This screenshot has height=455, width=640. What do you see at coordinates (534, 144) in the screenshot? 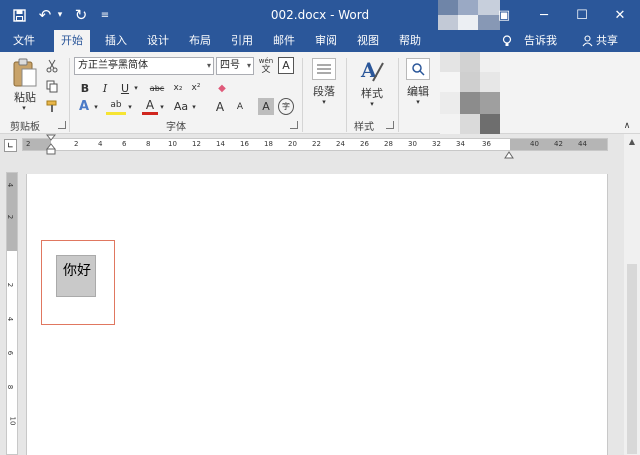
I see `ruler-number: 40` at bounding box center [534, 144].